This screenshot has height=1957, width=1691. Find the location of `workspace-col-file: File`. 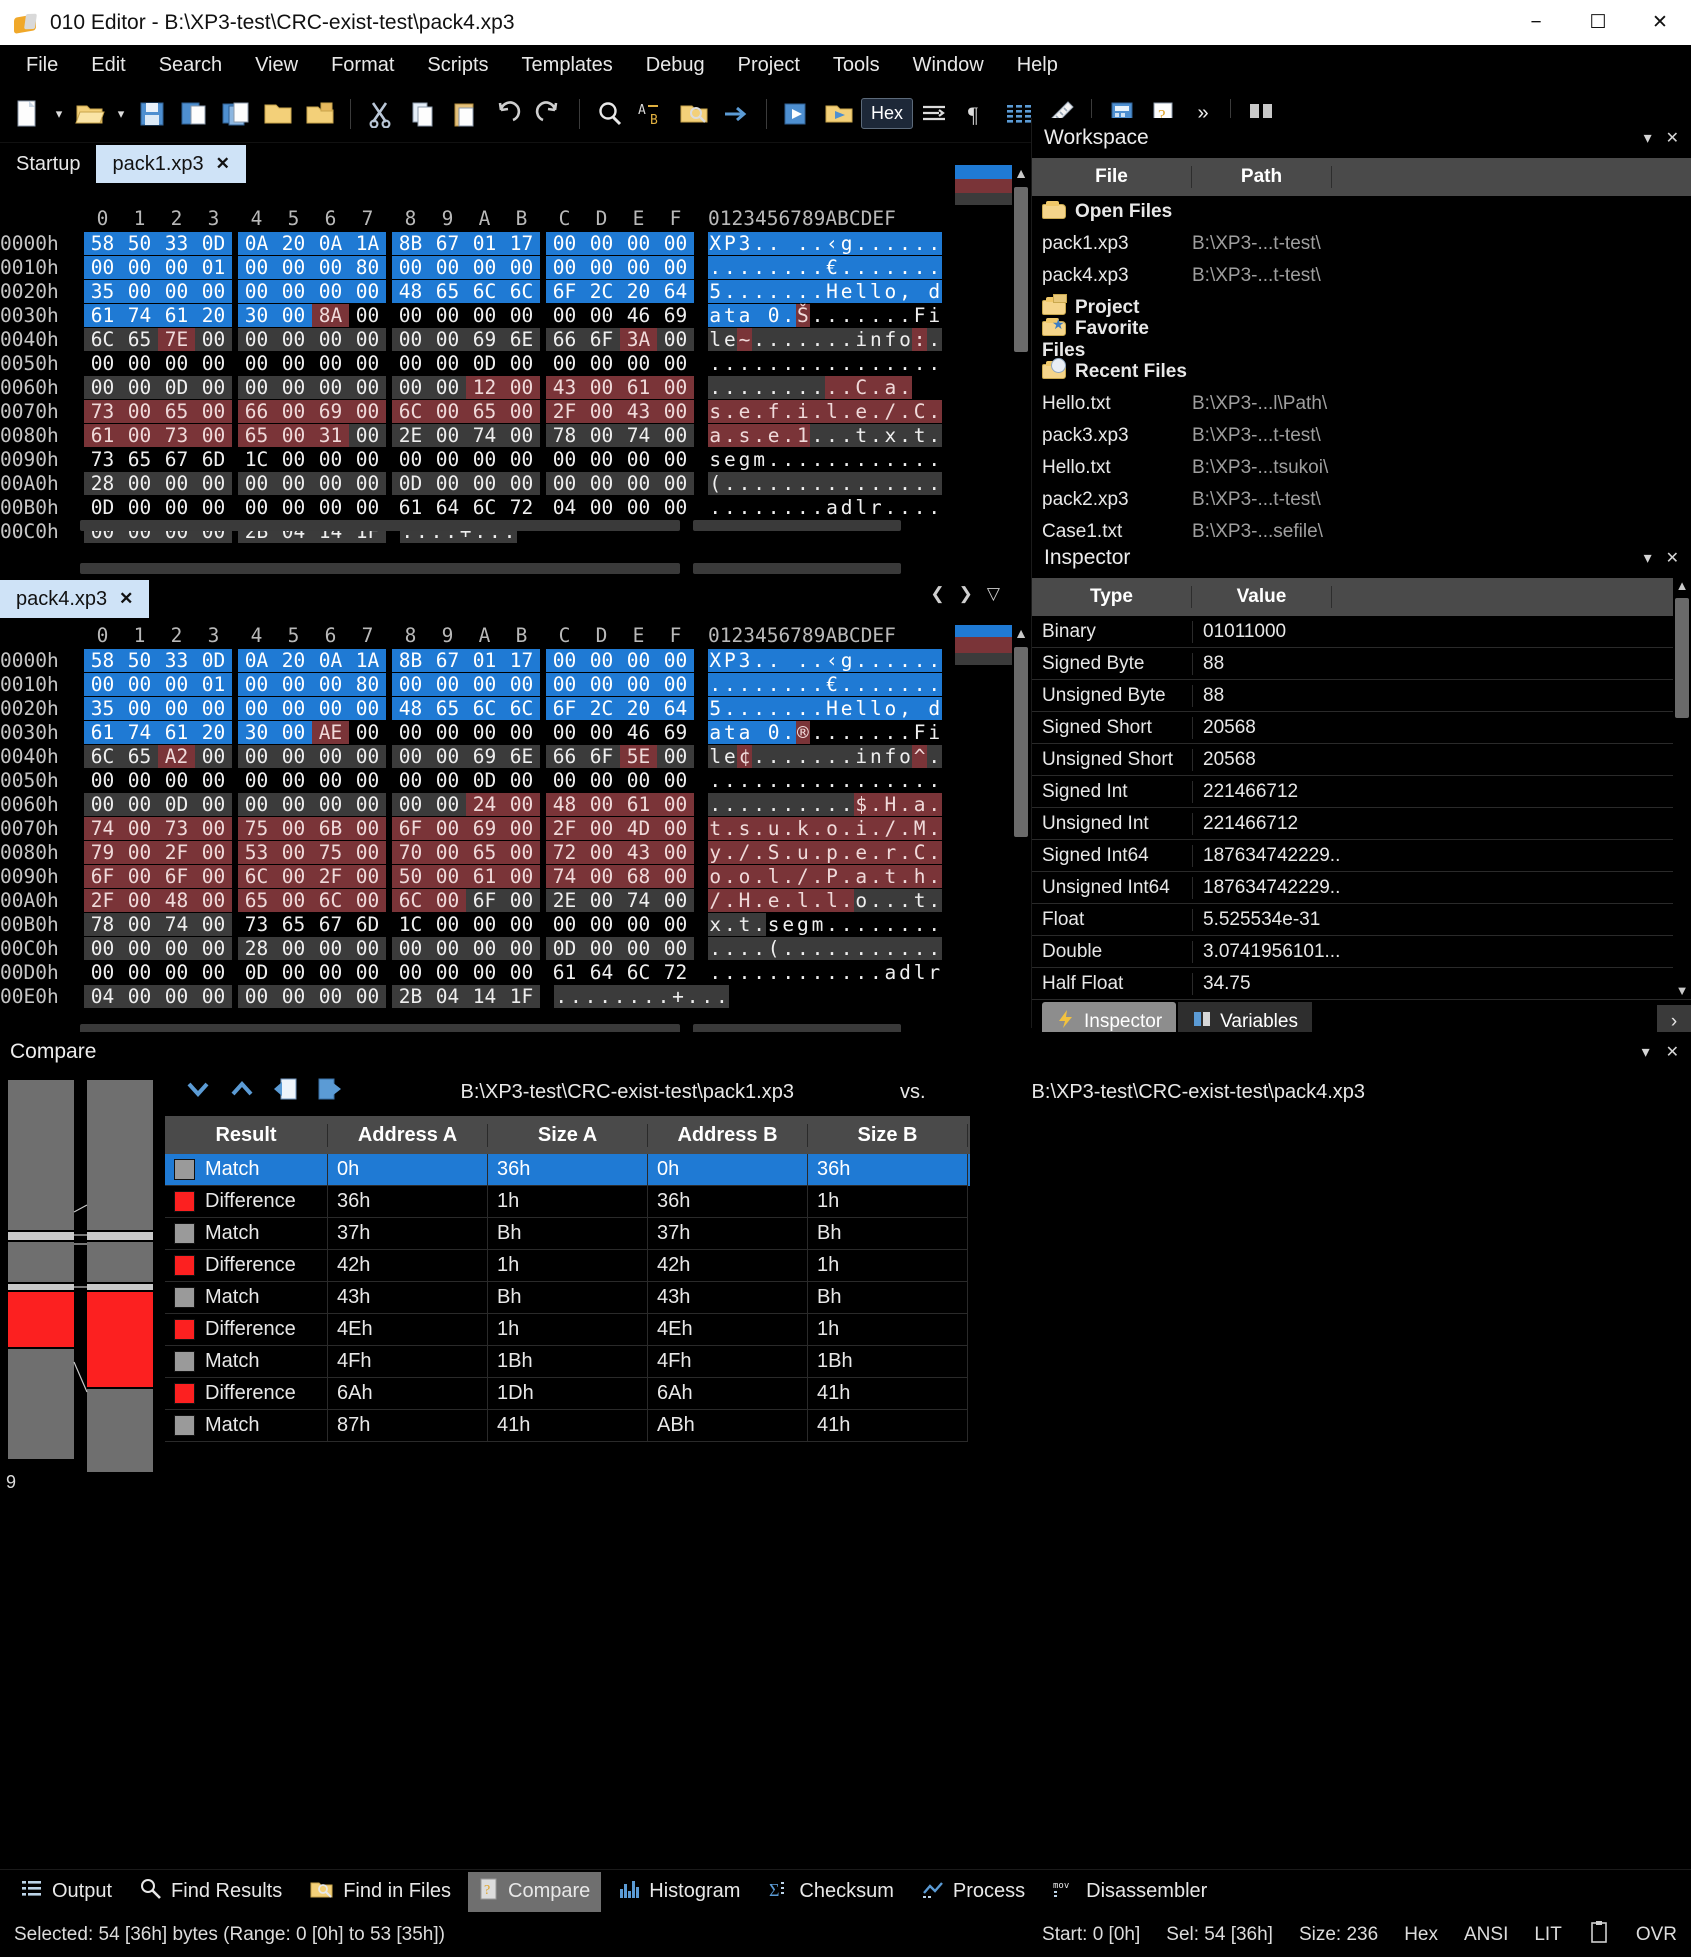

workspace-col-file: File is located at coordinates (1112, 177).